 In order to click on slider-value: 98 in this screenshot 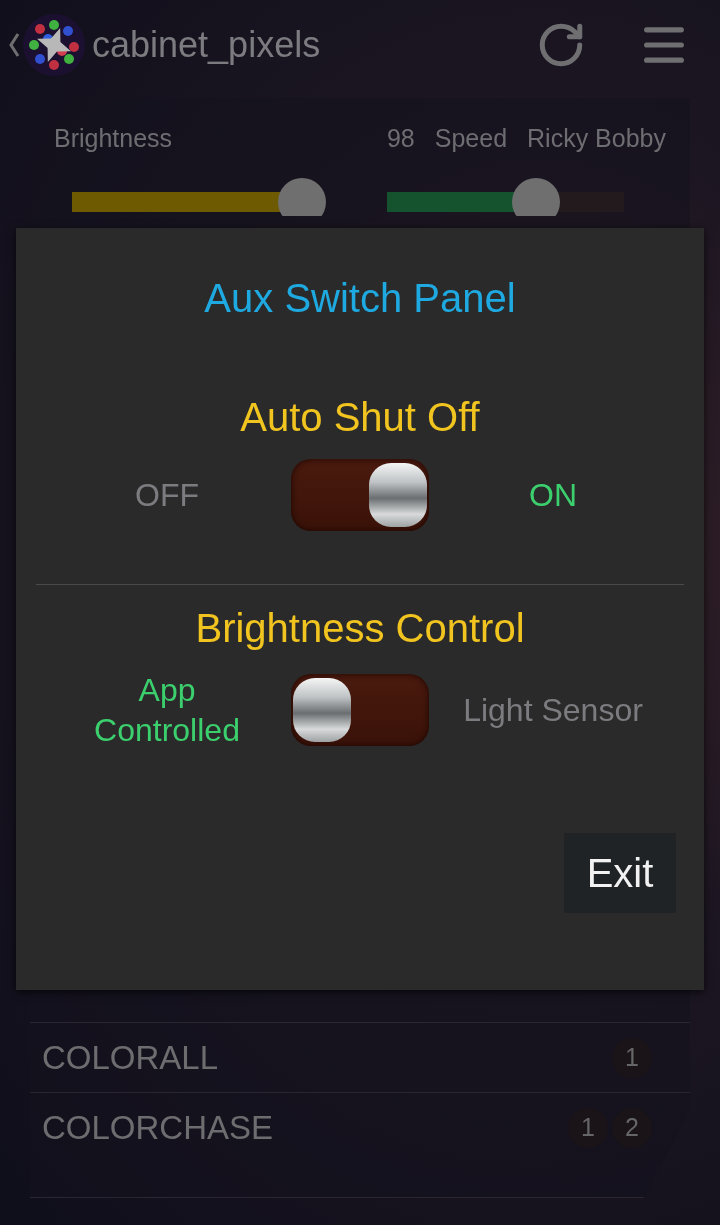, I will do `click(400, 138)`.